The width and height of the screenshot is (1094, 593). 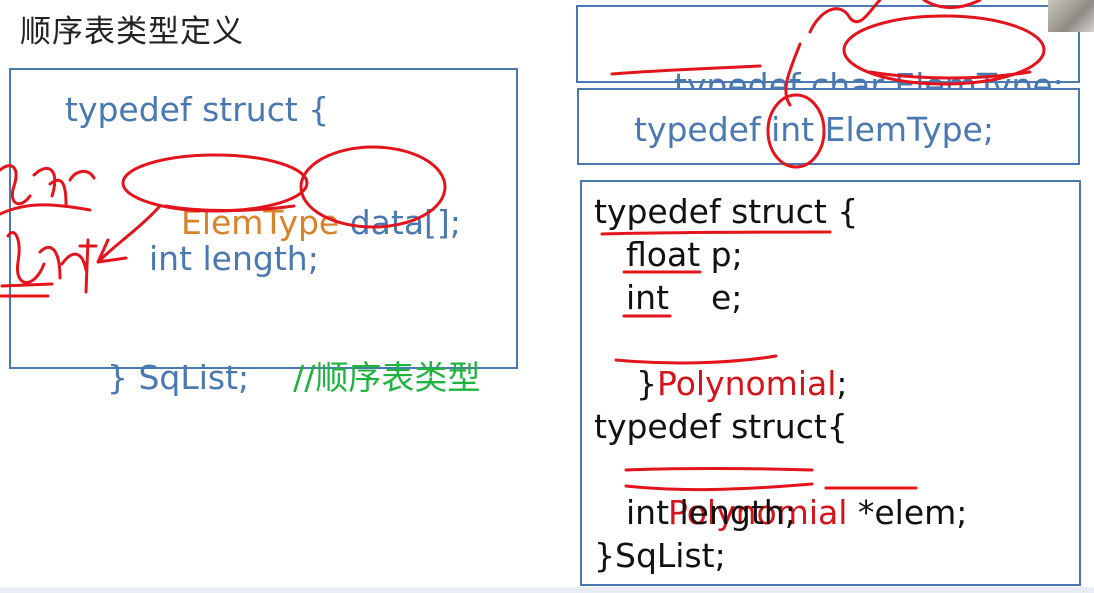 I want to click on slide-bottom-bar, so click(x=547, y=590).